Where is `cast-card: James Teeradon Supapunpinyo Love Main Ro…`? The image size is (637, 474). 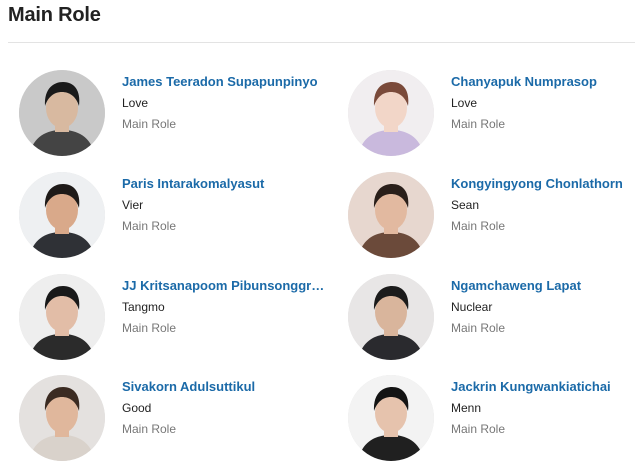 cast-card: James Teeradon Supapunpinyo Love Main Ro… is located at coordinates (174, 112).